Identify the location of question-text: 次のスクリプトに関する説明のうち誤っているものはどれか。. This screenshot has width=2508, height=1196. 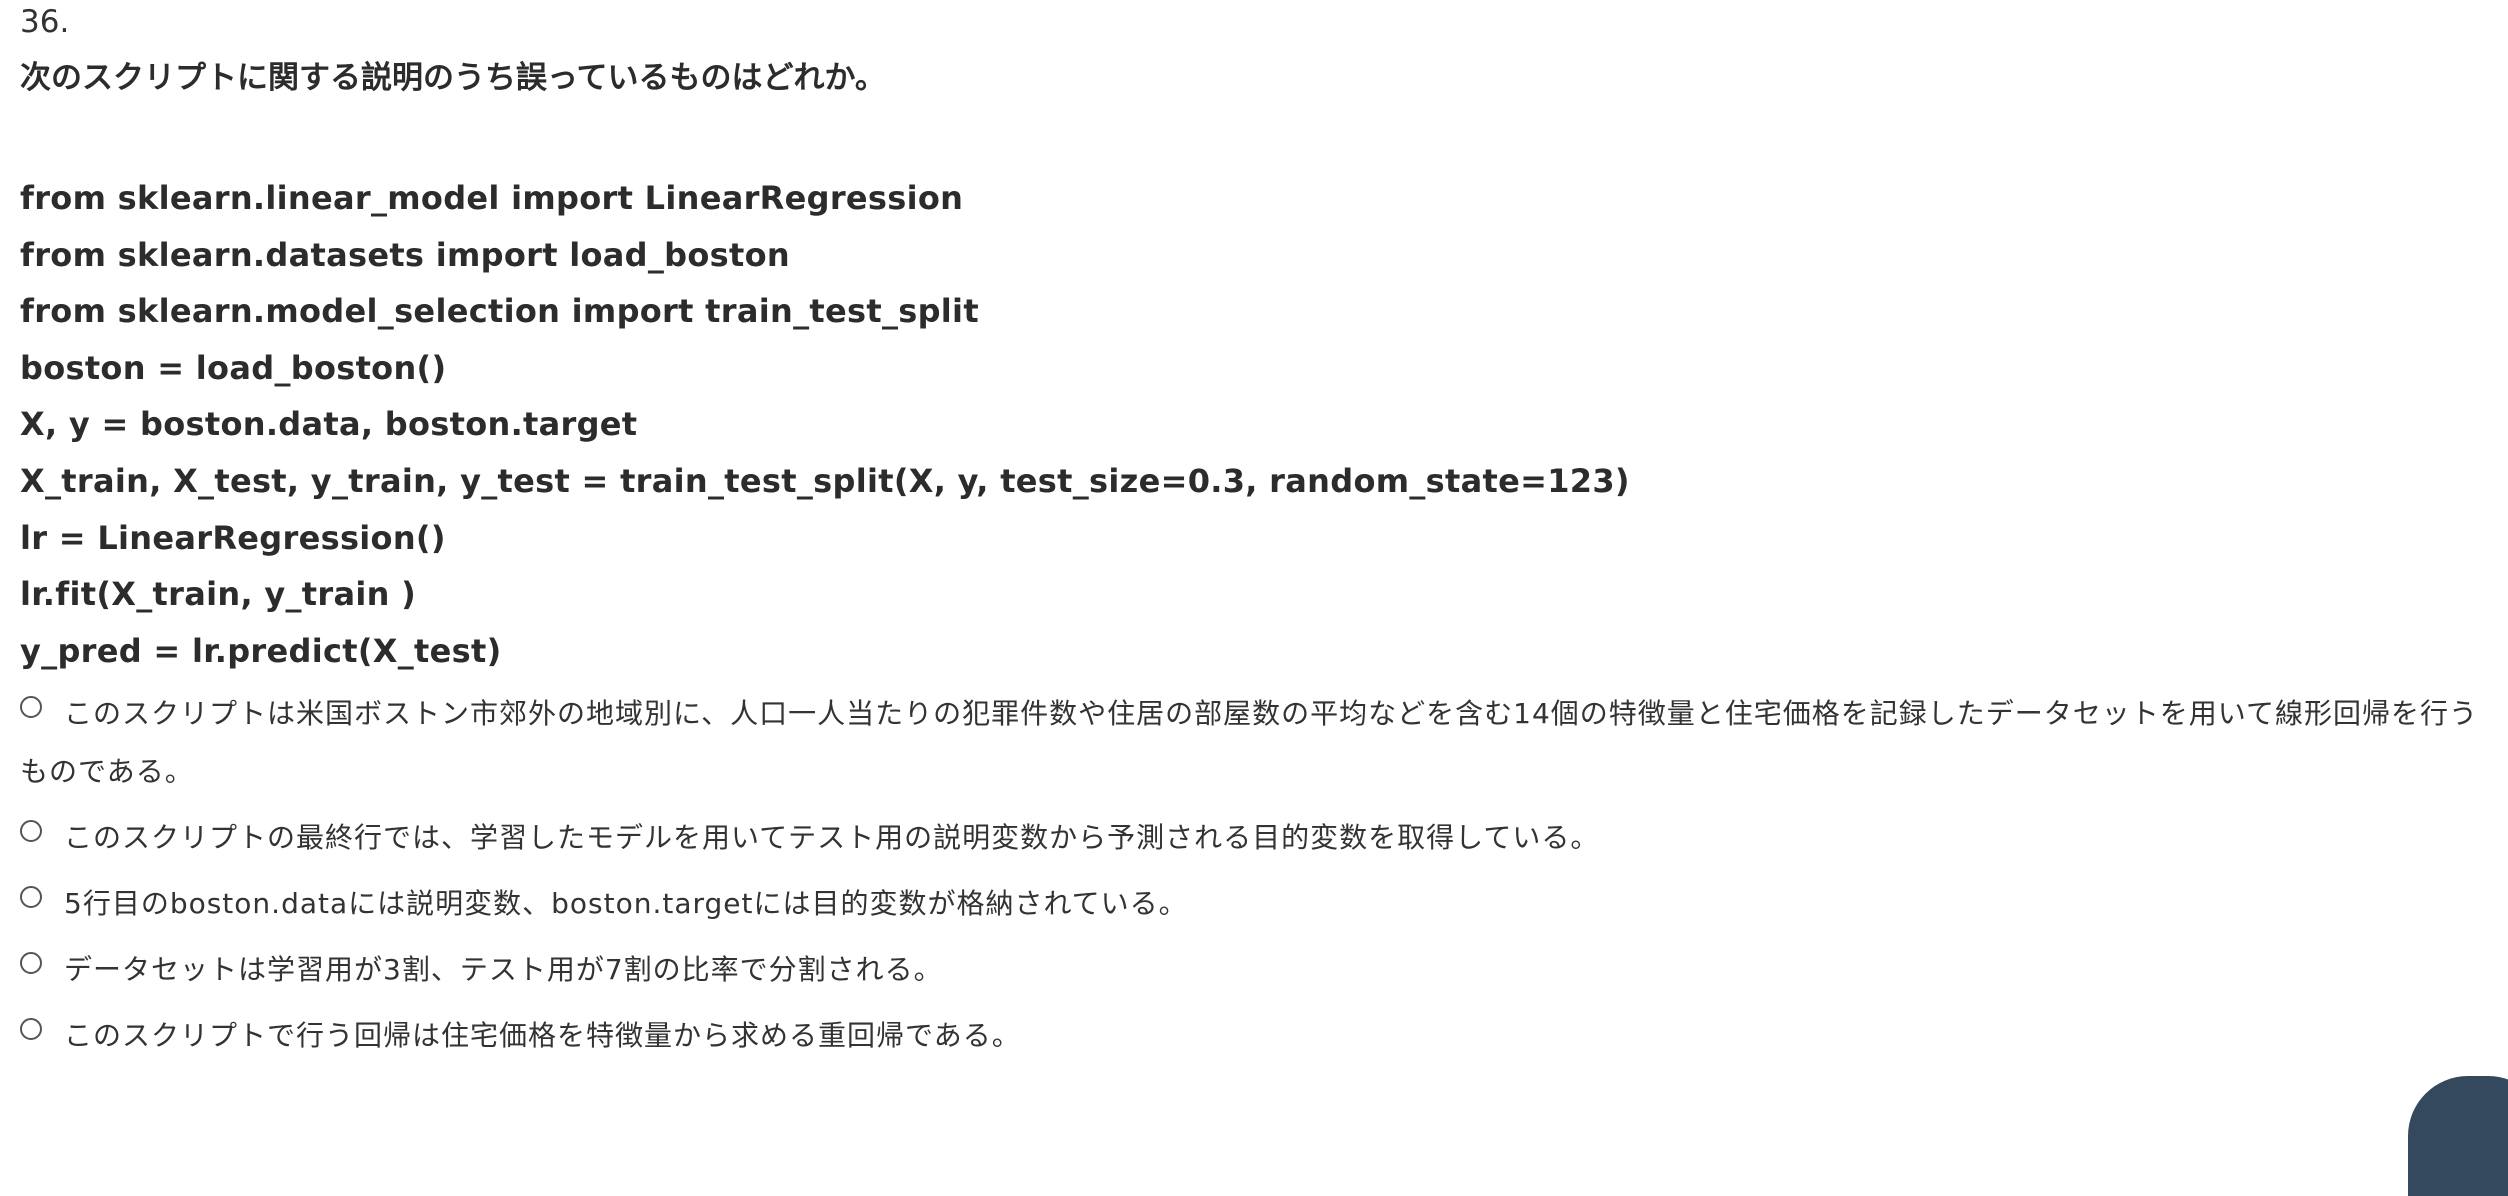
(453, 78).